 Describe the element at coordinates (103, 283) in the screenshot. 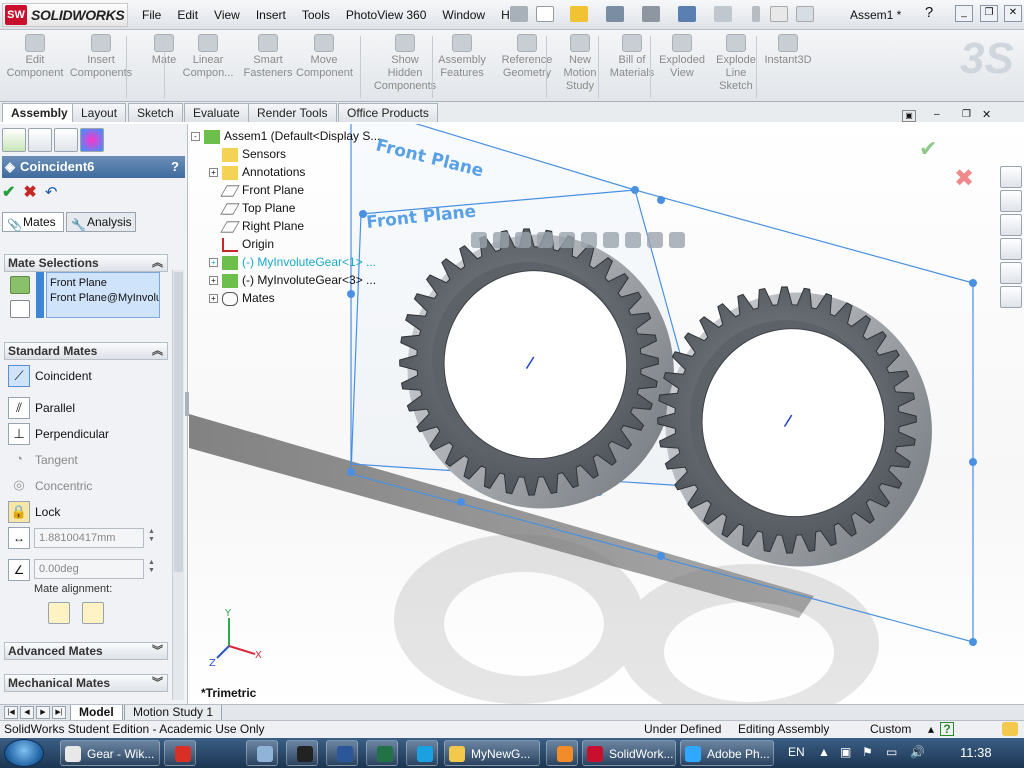

I see `selection-item-1: Front Plane` at that location.